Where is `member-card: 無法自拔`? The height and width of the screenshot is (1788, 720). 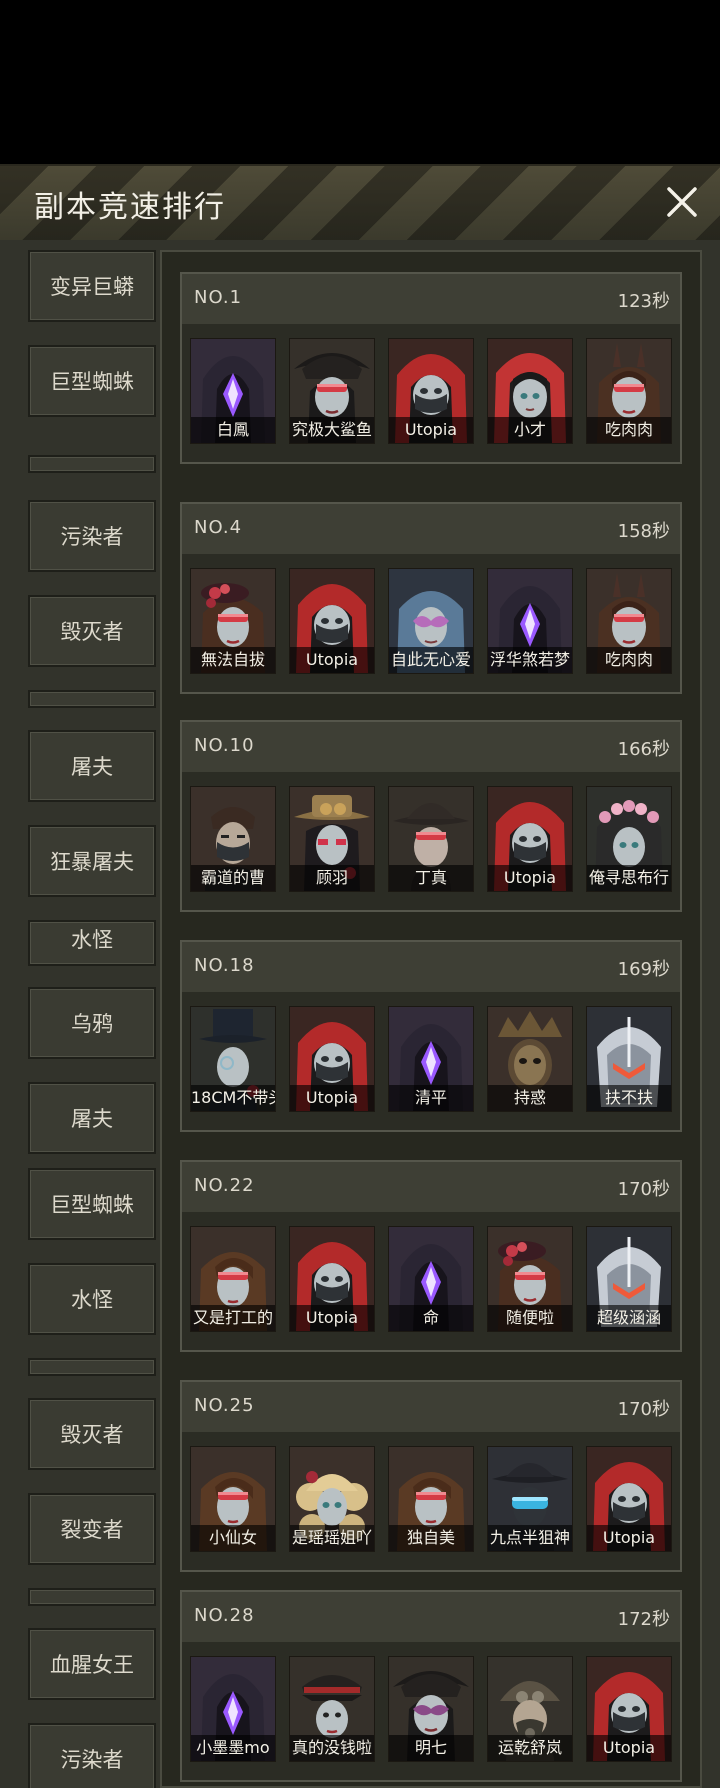
member-card: 無法自拔 is located at coordinates (233, 621).